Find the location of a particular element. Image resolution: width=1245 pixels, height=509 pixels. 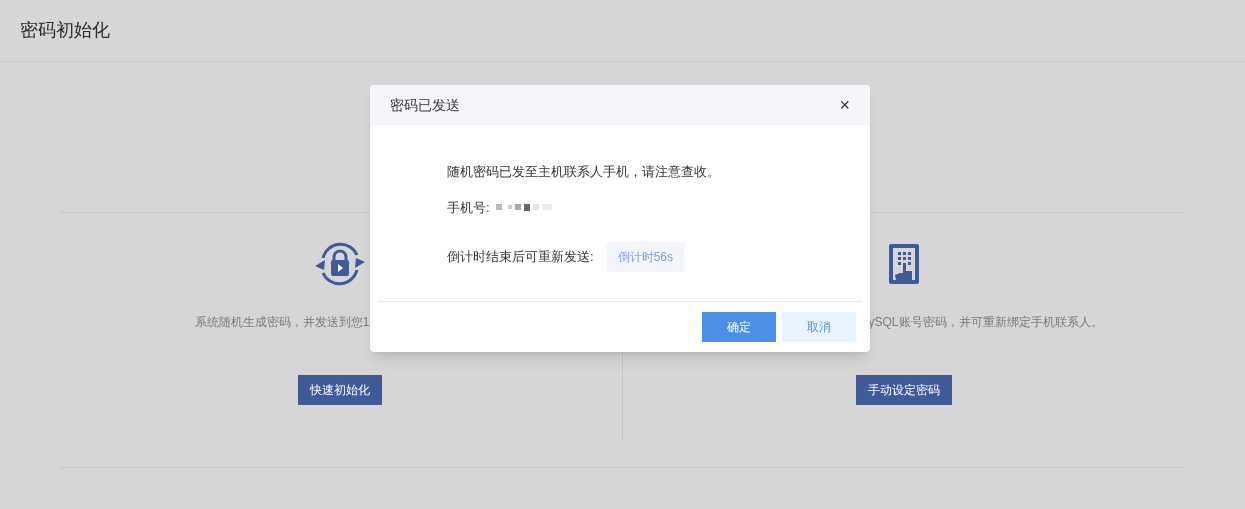

dialog-title: 密码已发送 is located at coordinates (425, 105).